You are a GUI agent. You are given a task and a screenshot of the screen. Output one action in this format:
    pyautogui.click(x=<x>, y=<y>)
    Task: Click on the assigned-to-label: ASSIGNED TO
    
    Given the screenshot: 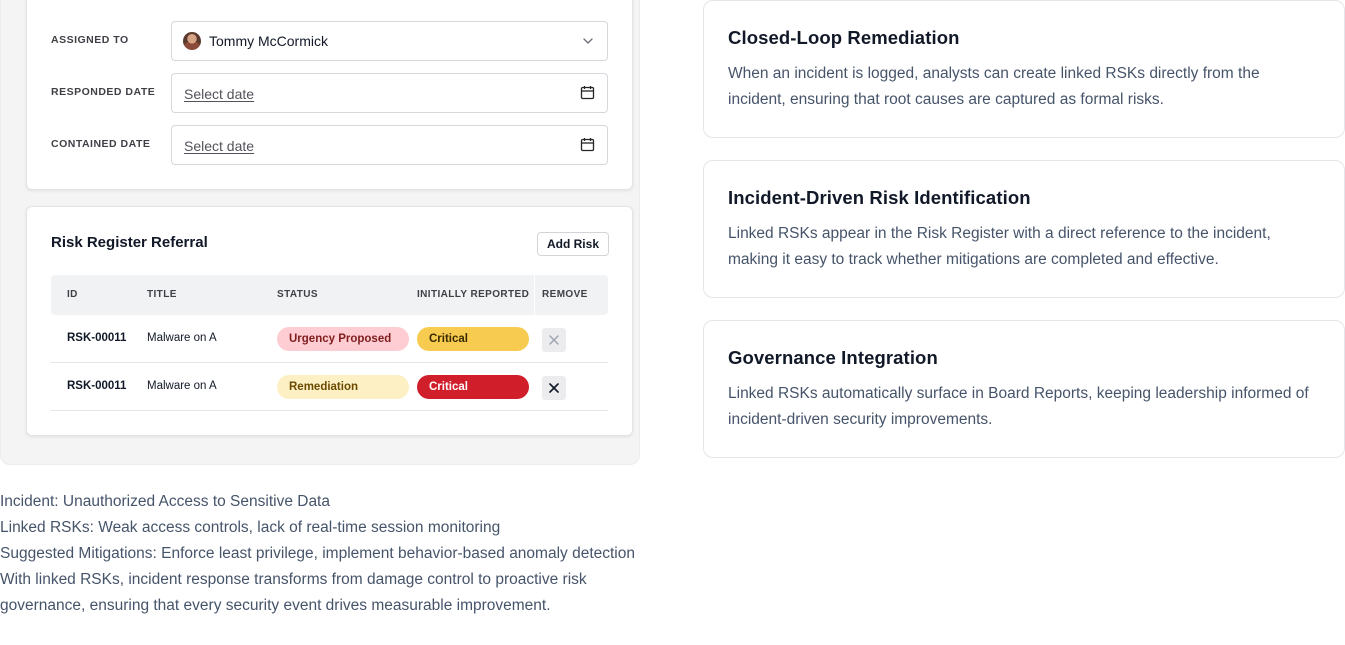 What is the action you would take?
    pyautogui.click(x=90, y=40)
    